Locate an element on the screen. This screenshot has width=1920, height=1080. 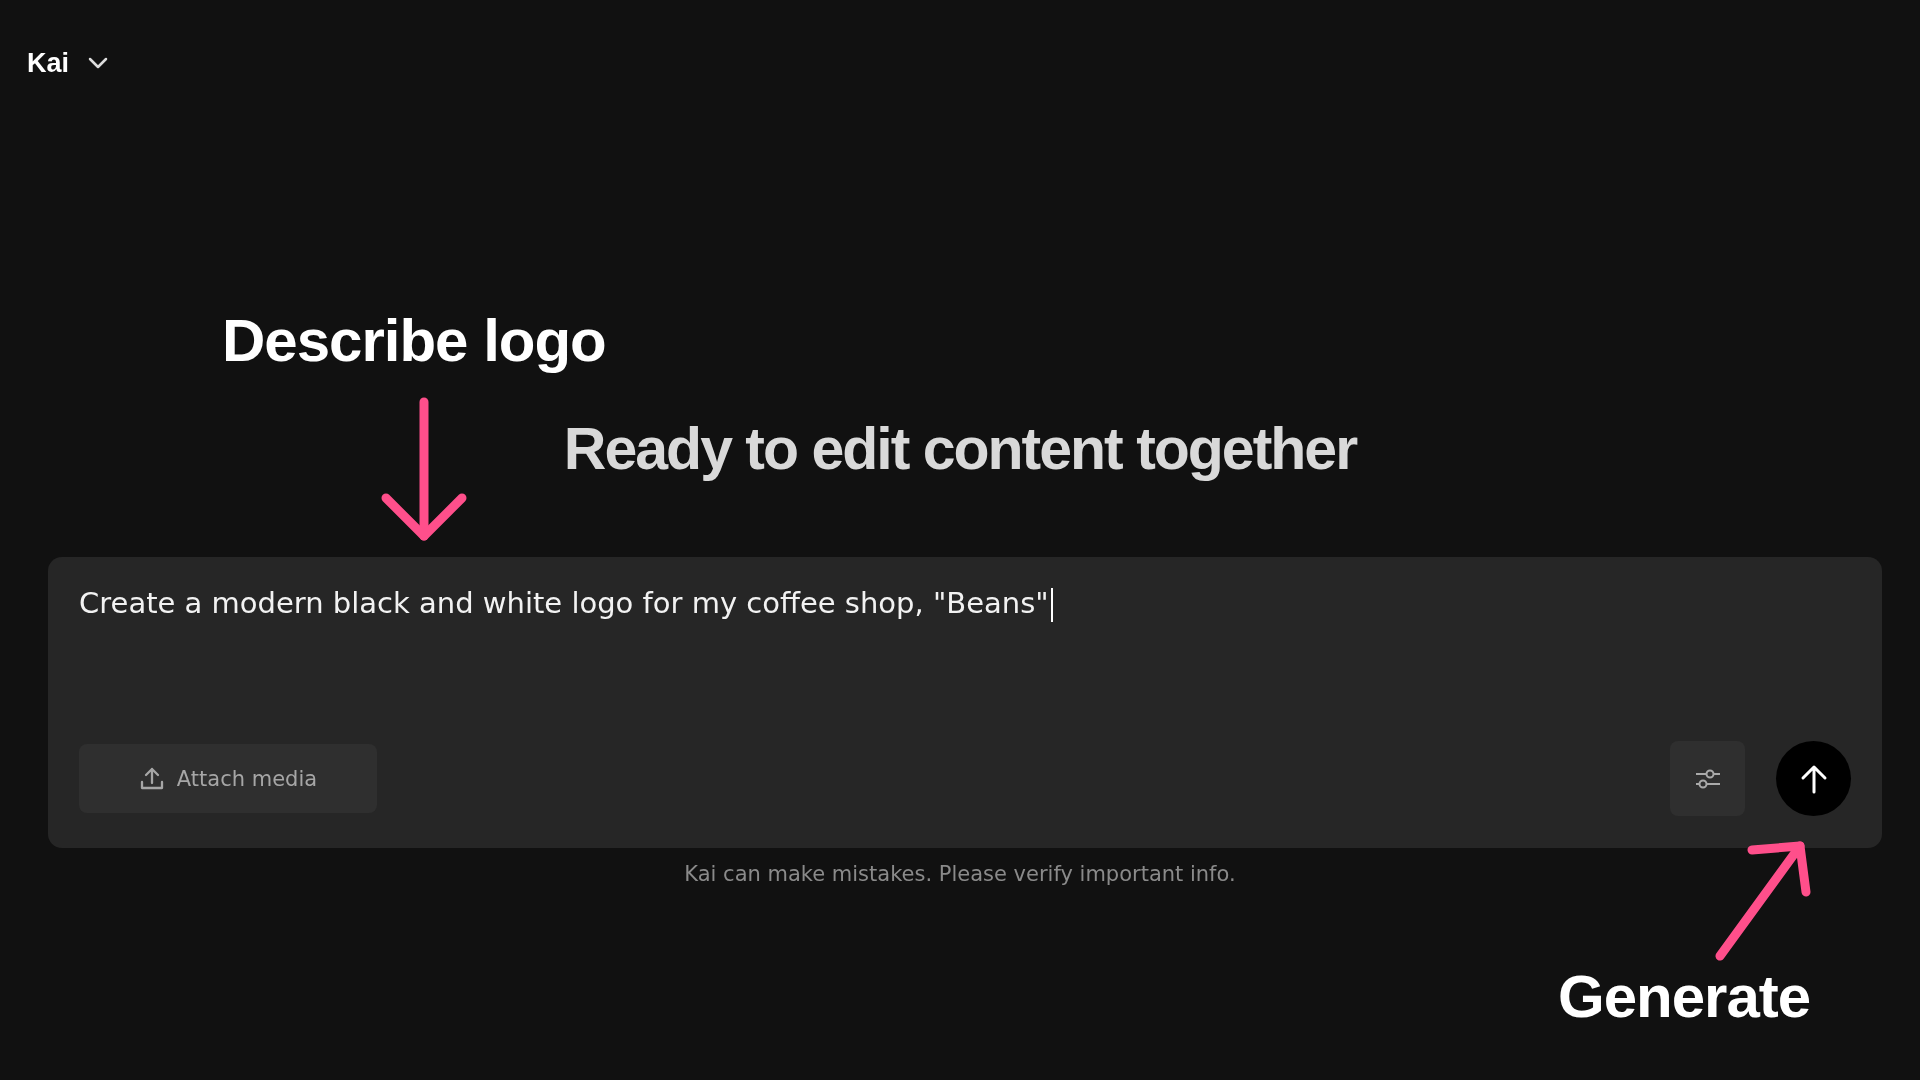
heading: Ready to edit content together is located at coordinates (960, 449).